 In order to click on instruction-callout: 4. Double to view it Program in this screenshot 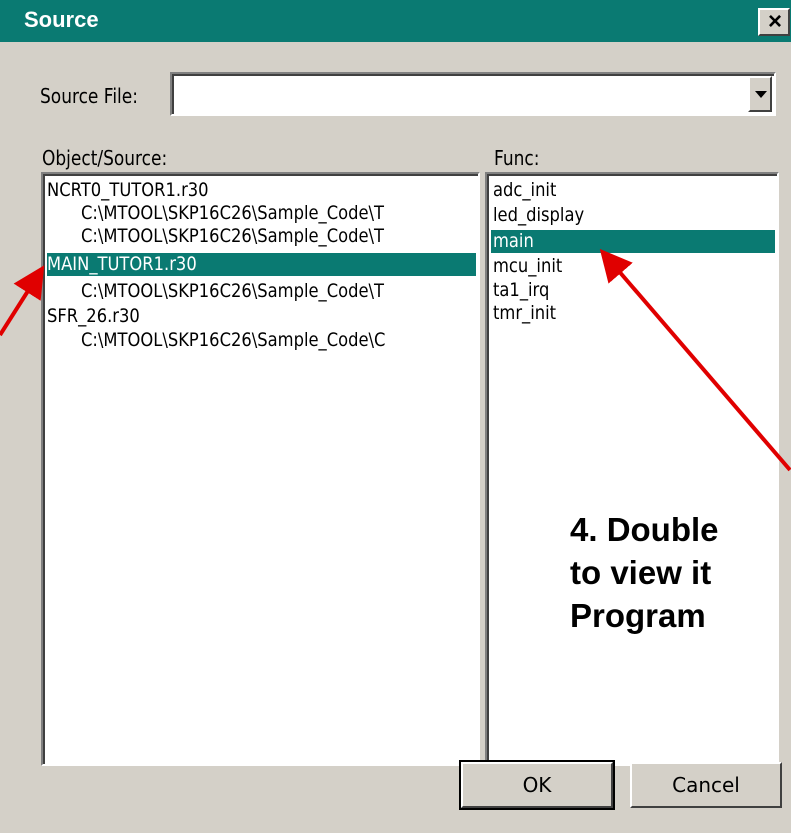, I will do `click(680, 572)`.